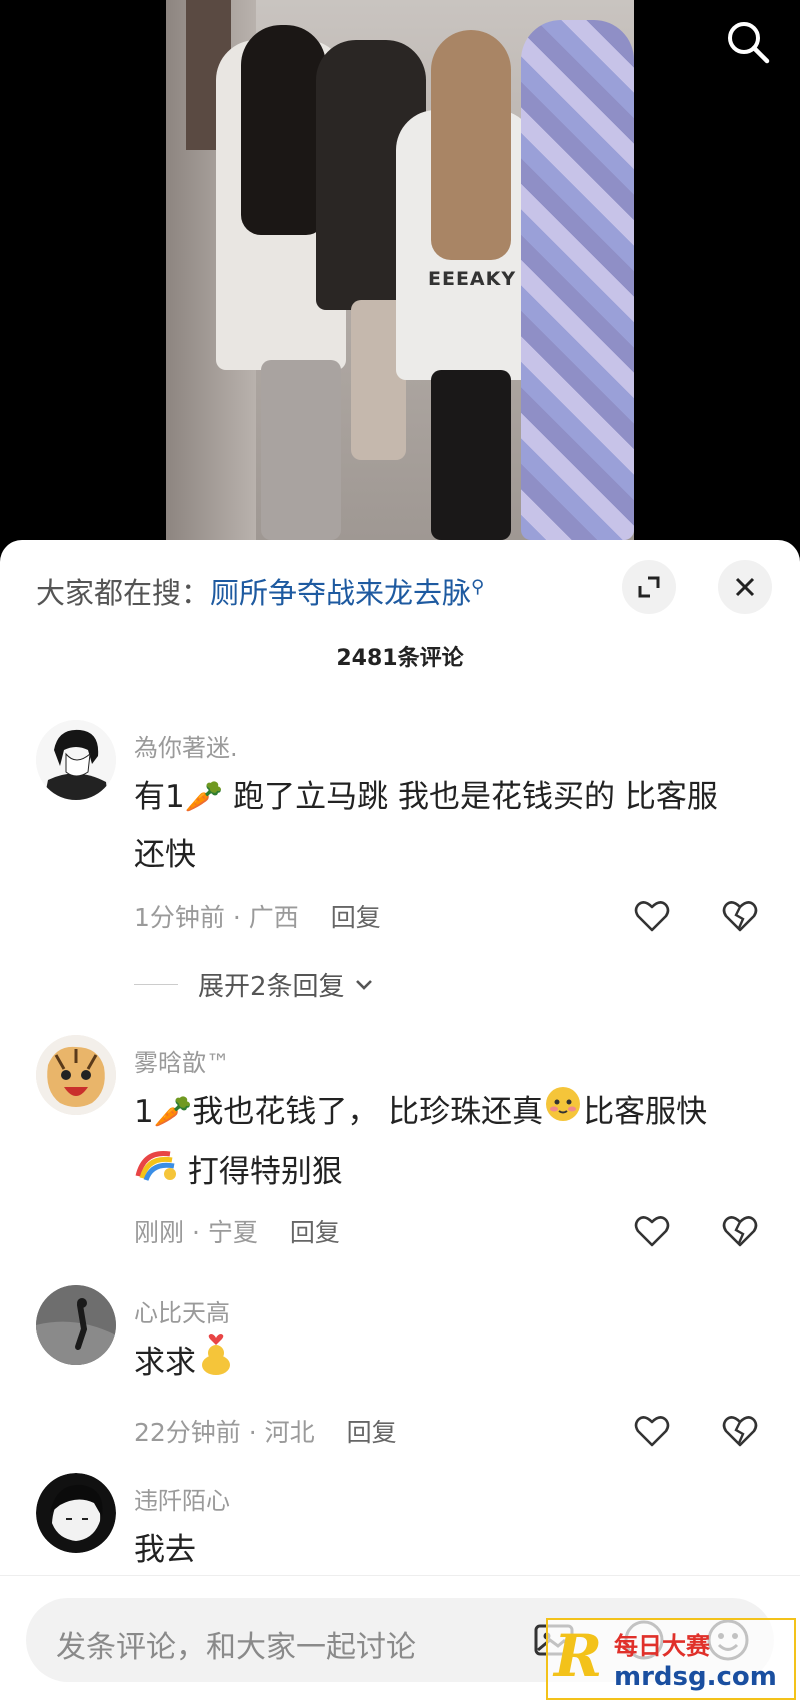 This screenshot has width=800, height=1701. What do you see at coordinates (165, 855) in the screenshot?
I see `comment-text-line: 还快` at bounding box center [165, 855].